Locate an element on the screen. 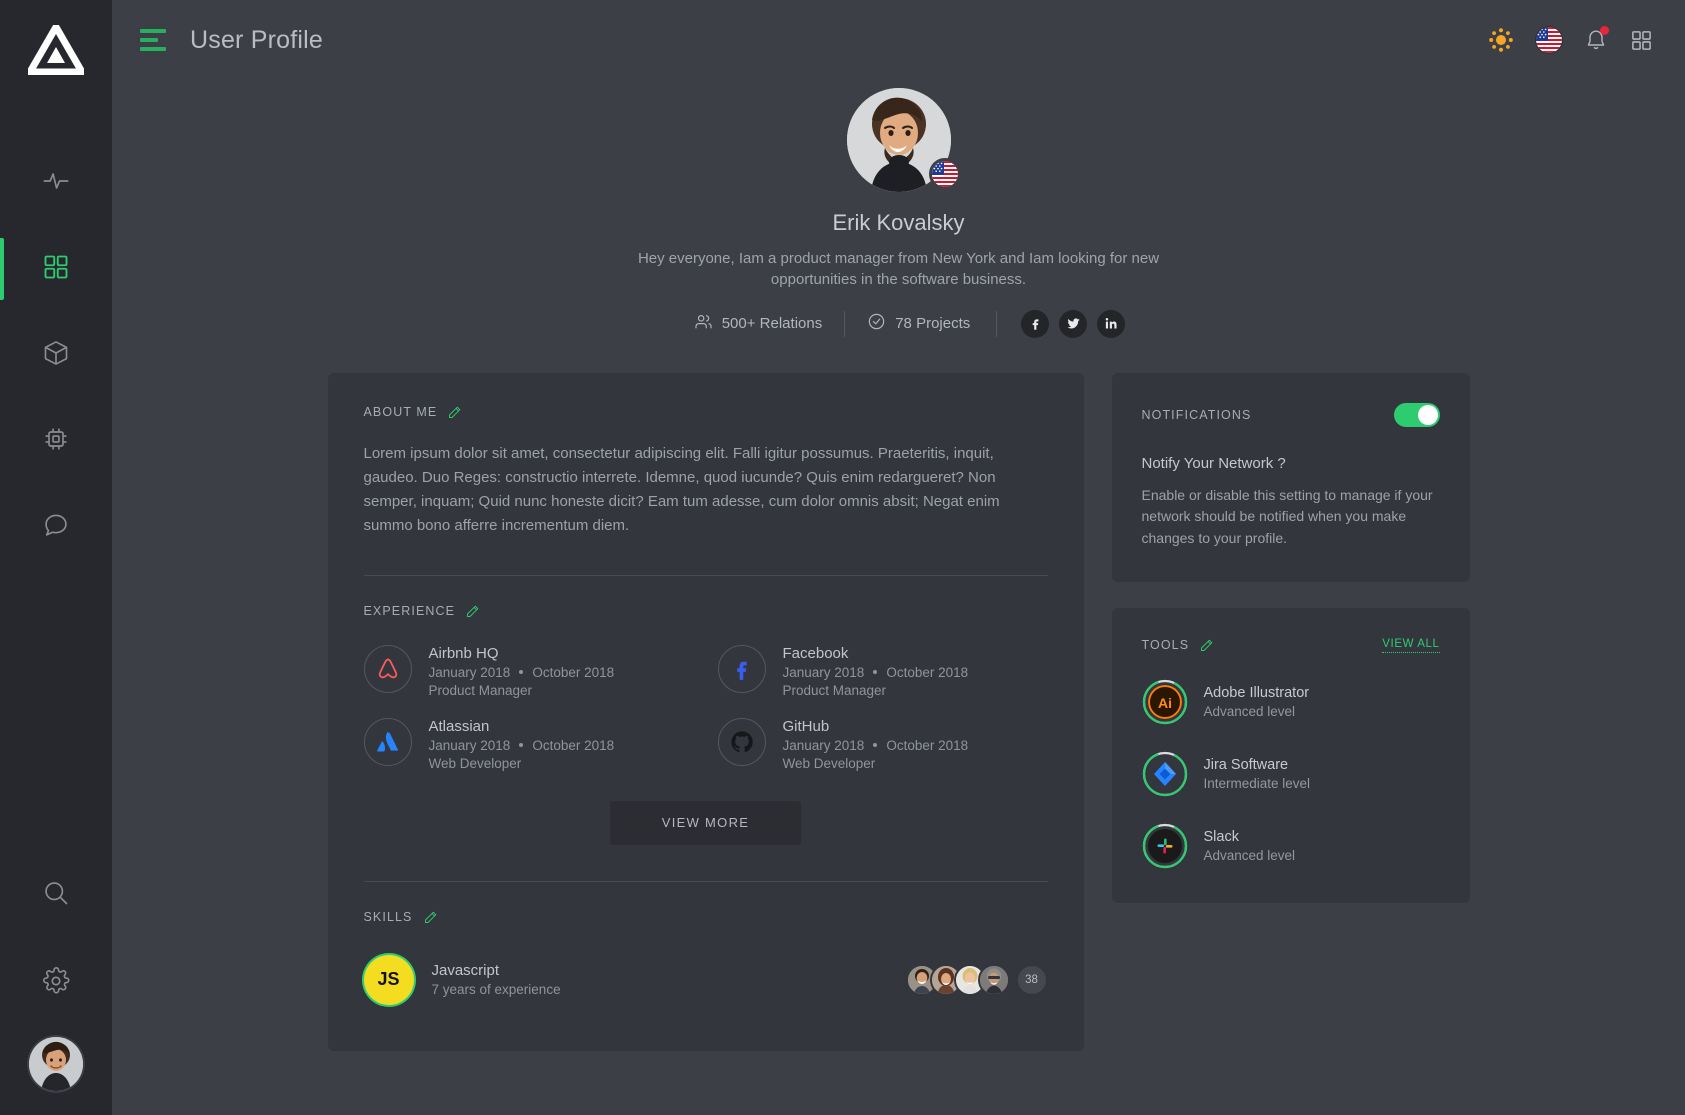 This screenshot has width=1685, height=1115. gear-icon is located at coordinates (56, 983).